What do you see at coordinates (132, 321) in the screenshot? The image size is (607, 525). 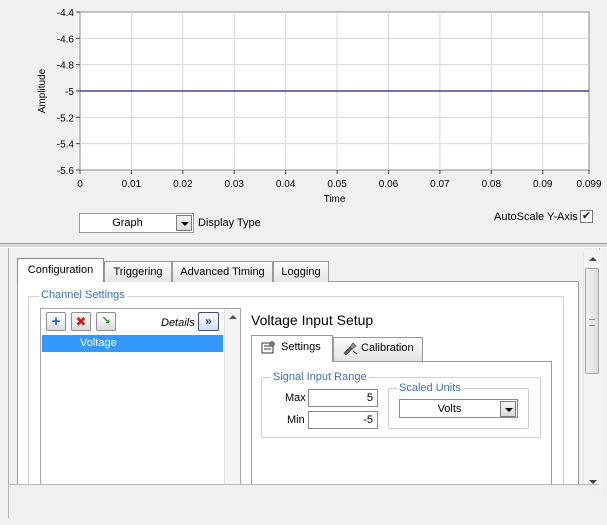 I see `channel-list-toolbar` at bounding box center [132, 321].